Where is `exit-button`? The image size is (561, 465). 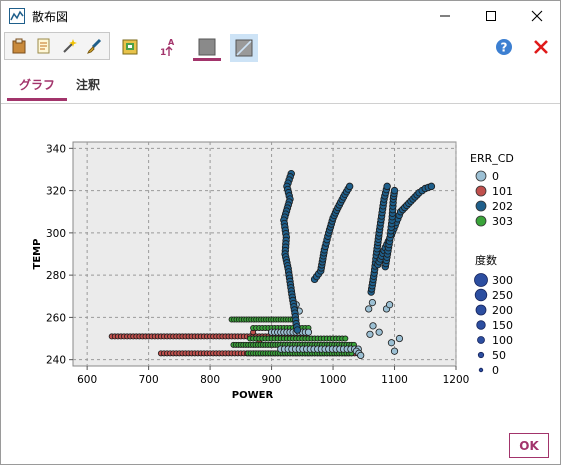 exit-button is located at coordinates (541, 47).